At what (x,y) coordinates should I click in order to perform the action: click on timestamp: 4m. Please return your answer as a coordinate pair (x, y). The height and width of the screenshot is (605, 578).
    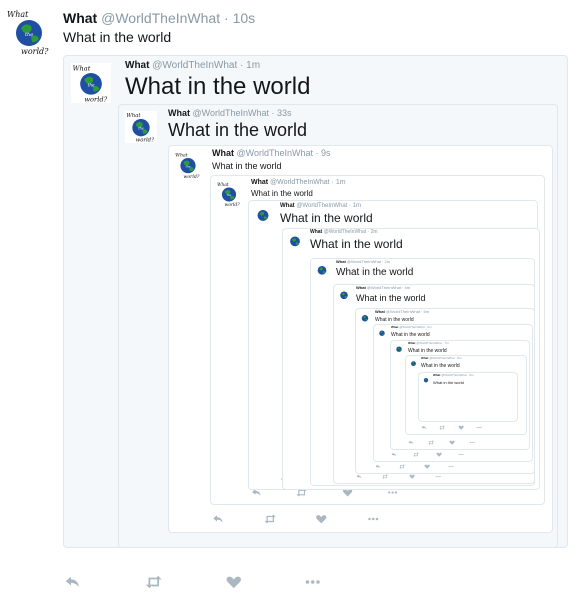
    Looking at the image, I should click on (408, 287).